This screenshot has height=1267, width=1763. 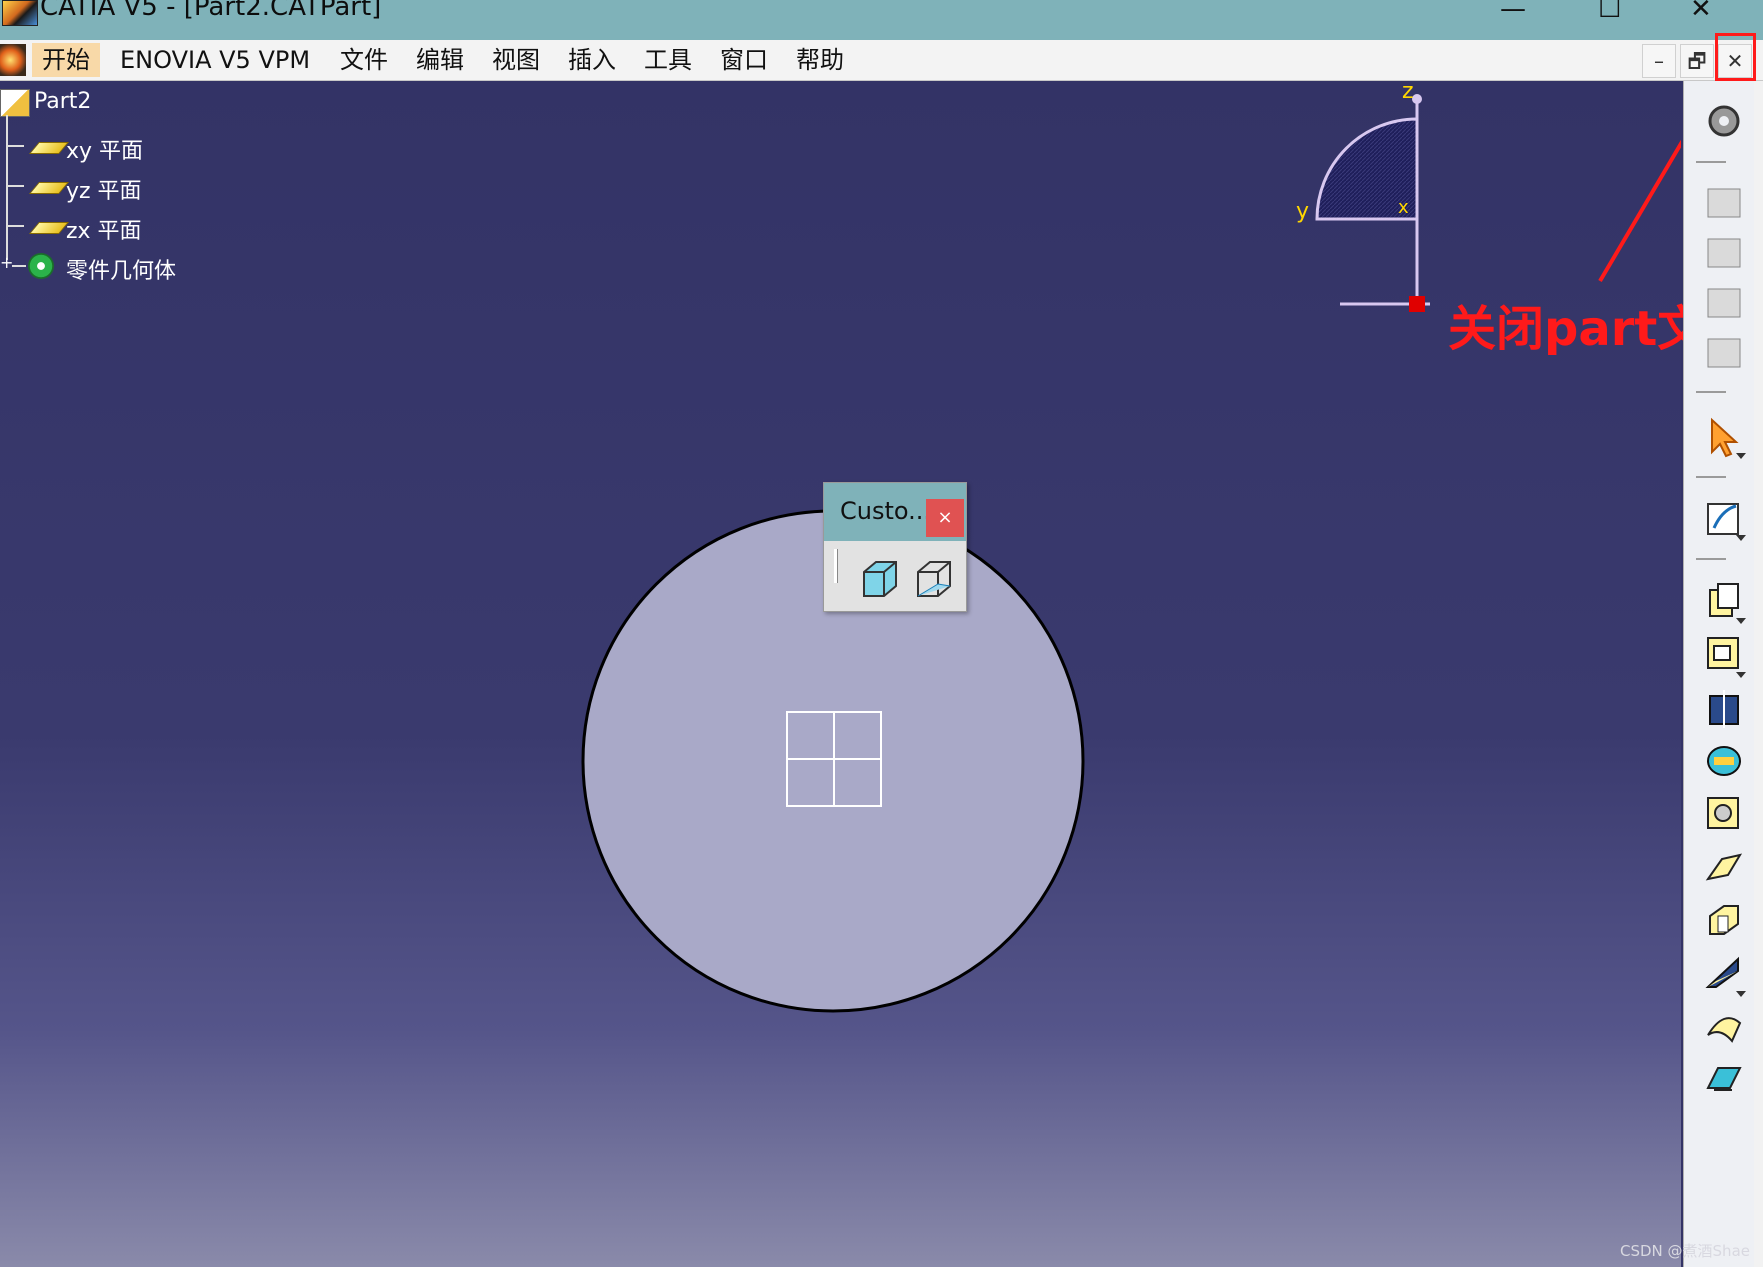 I want to click on annotation-arrow, so click(x=1639, y=211).